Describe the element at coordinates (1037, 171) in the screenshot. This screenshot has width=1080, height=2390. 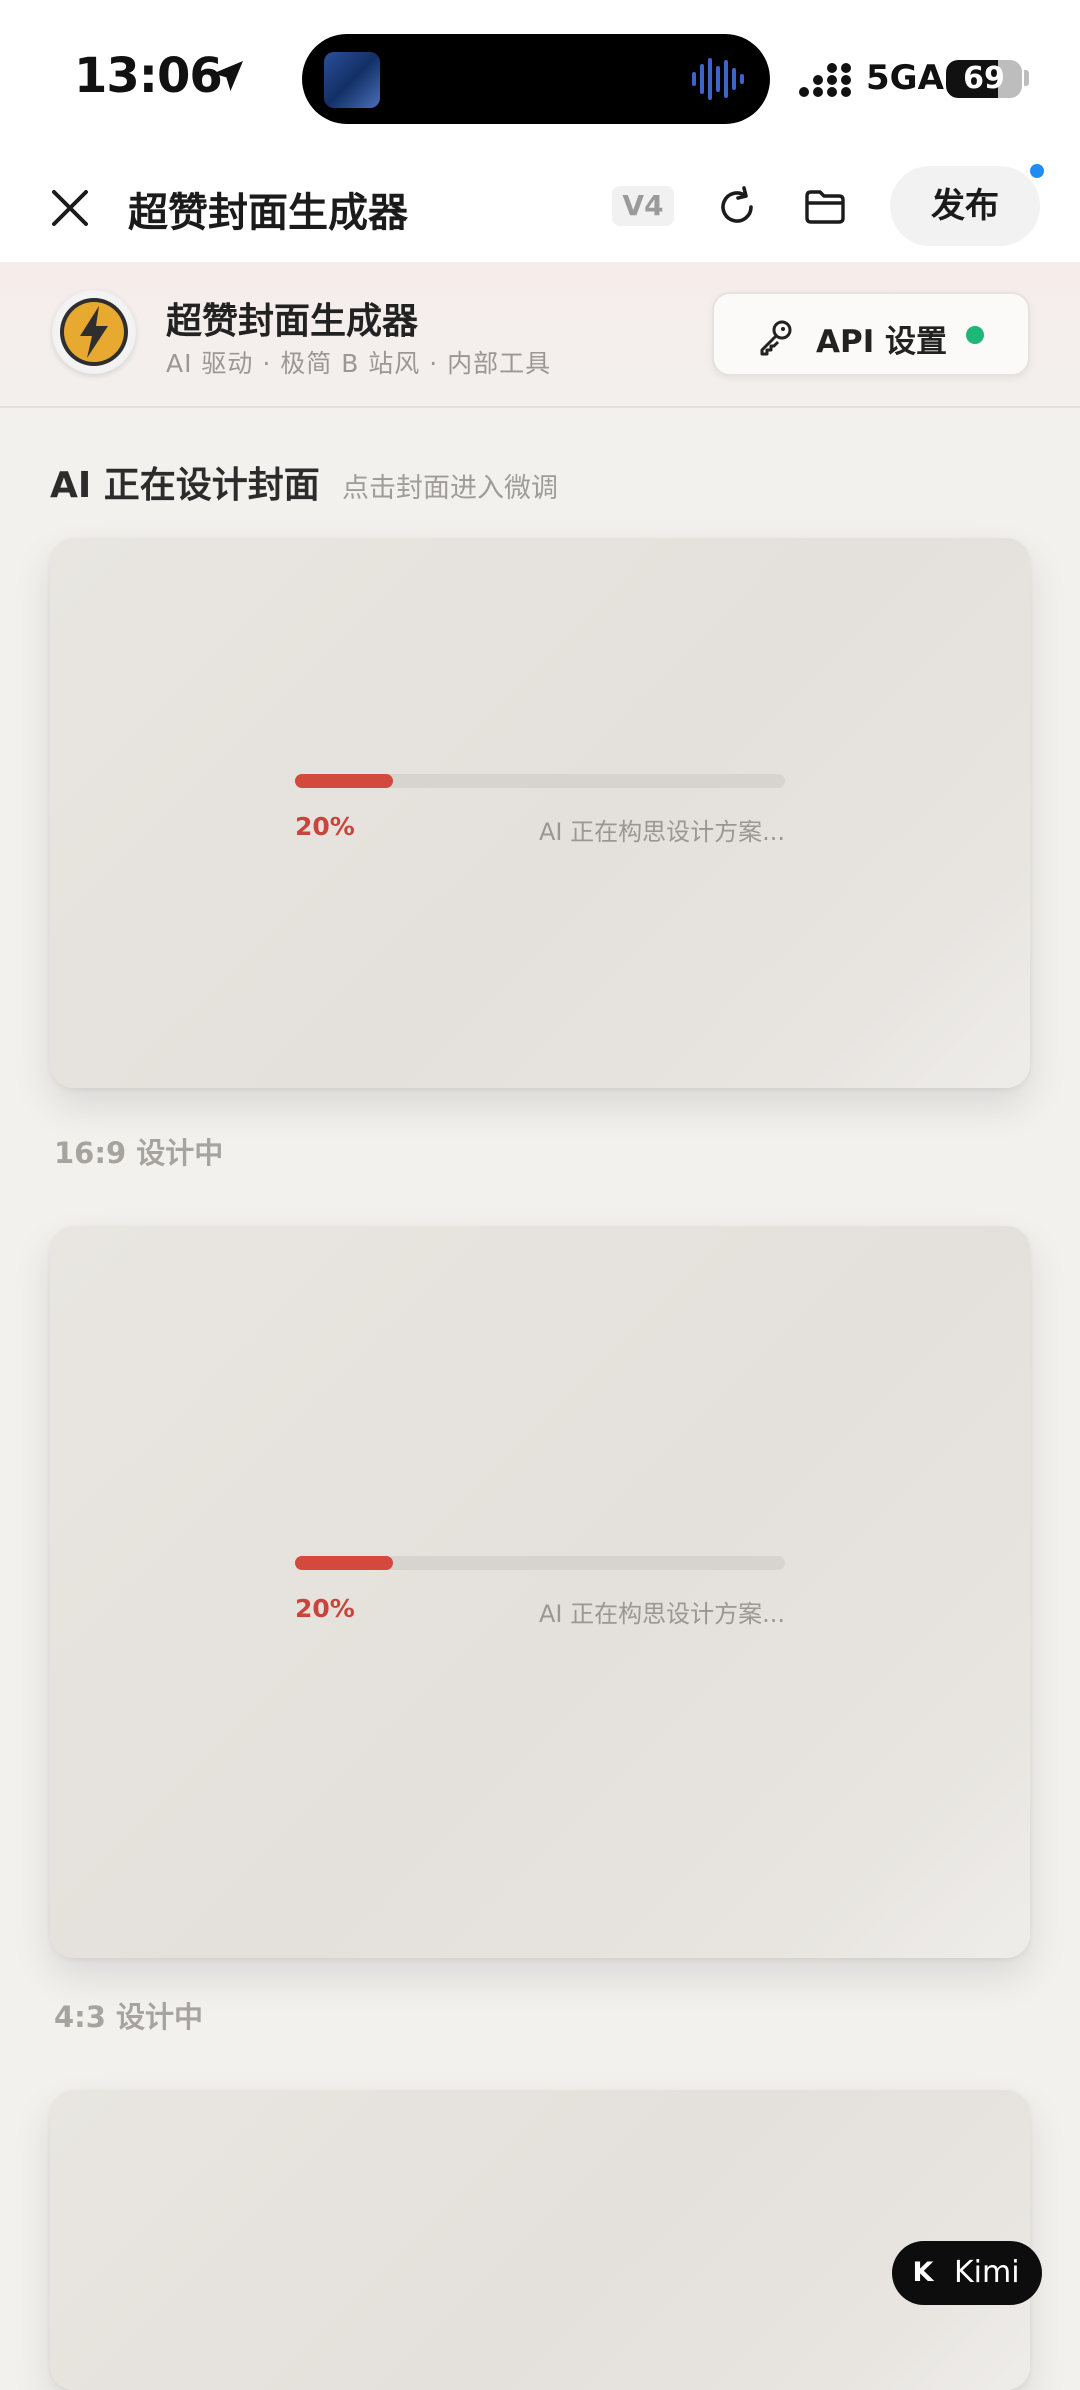
I see `publish-notification-dot` at that location.